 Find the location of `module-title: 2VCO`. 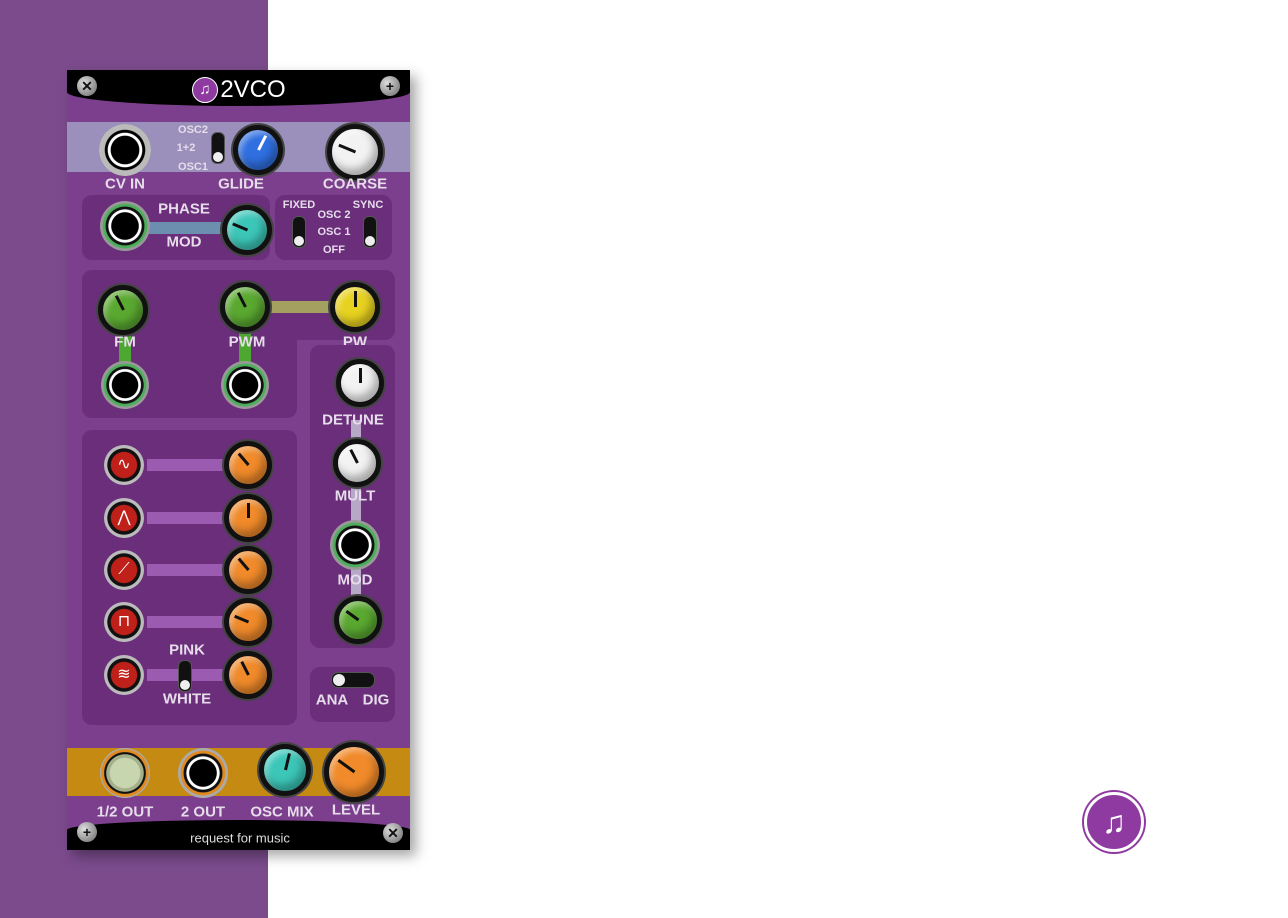

module-title: 2VCO is located at coordinates (253, 89).